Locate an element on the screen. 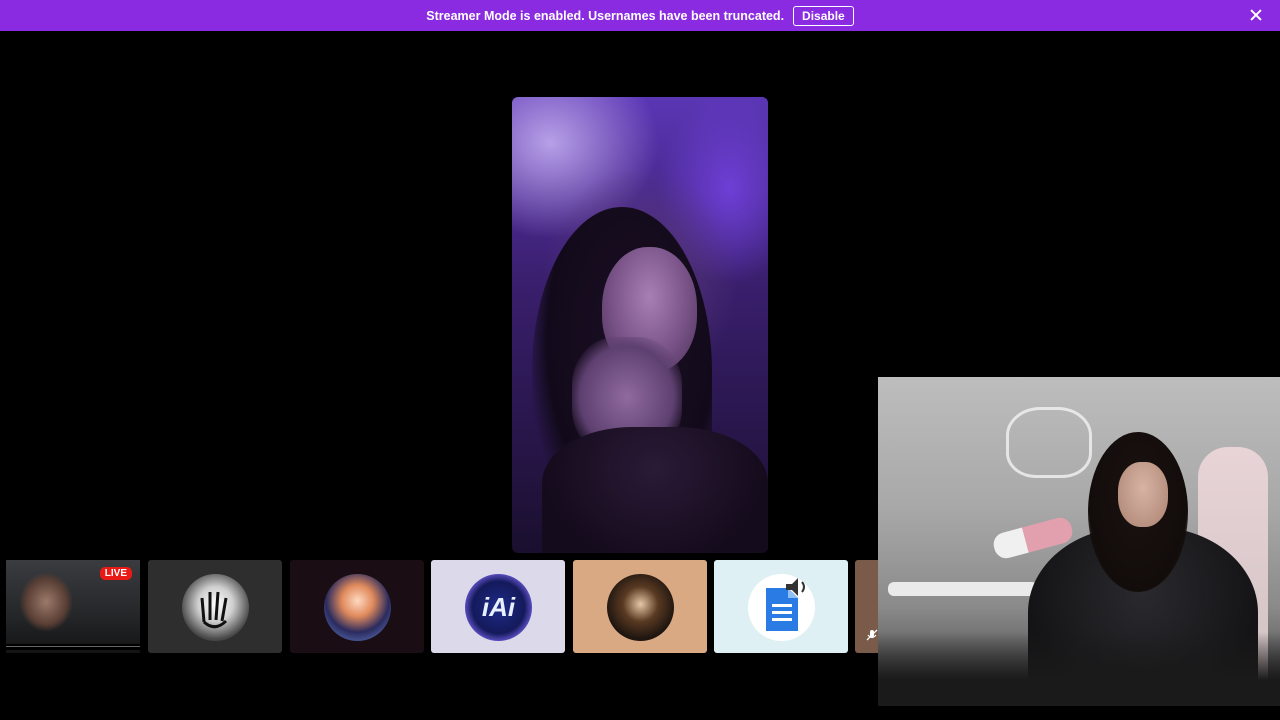 The image size is (1280, 720). hand-glyph is located at coordinates (214, 609).